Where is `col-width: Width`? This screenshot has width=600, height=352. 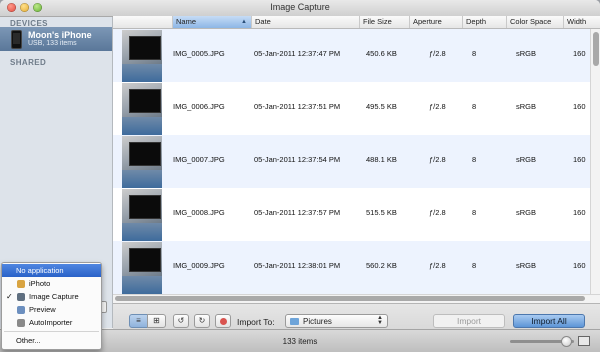
col-width: Width is located at coordinates (581, 22).